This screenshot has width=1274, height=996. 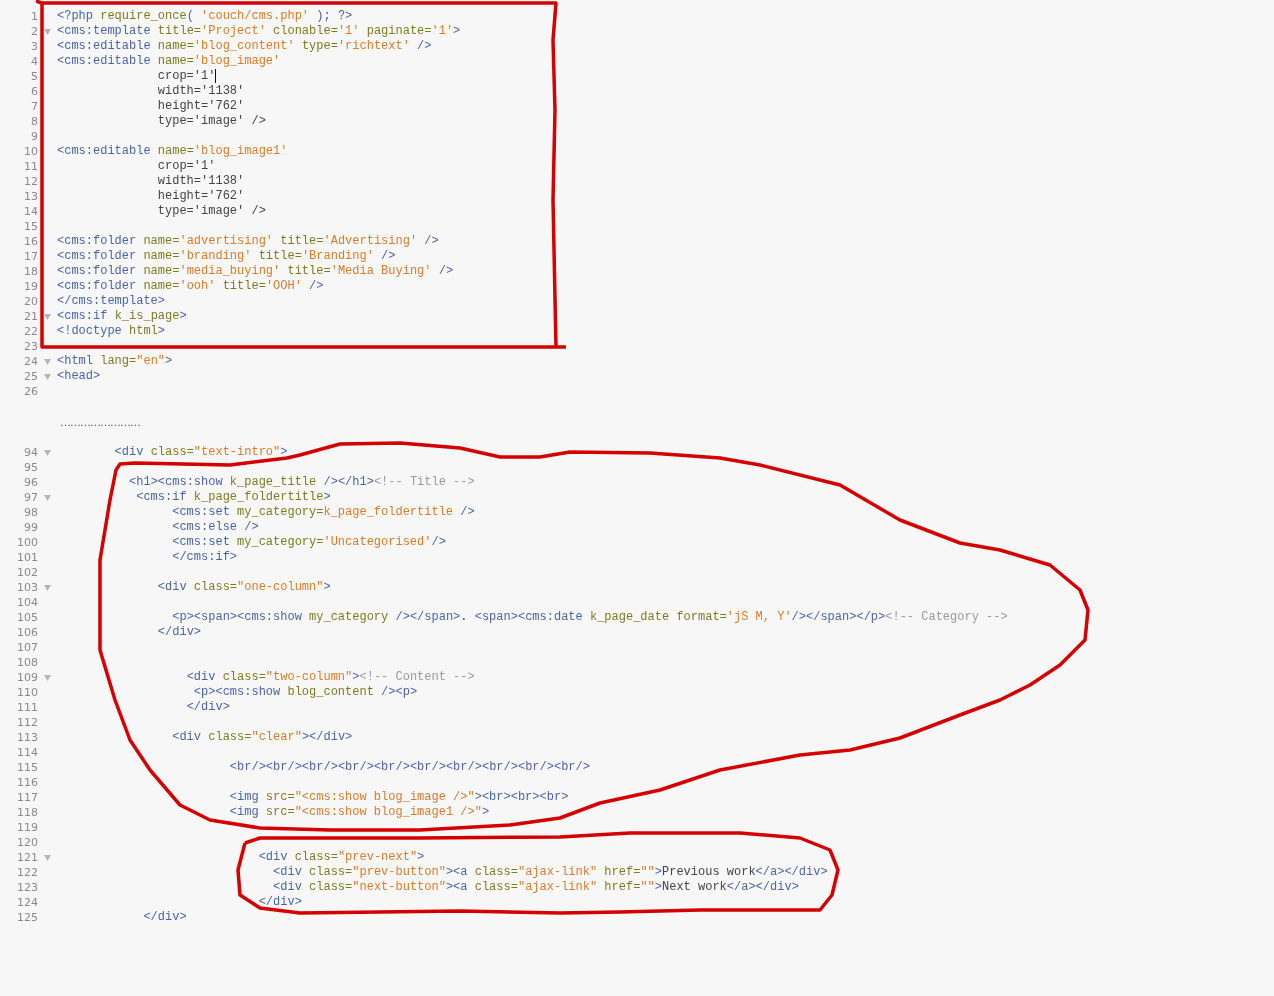 What do you see at coordinates (30, 151) in the screenshot?
I see `line-number: 10` at bounding box center [30, 151].